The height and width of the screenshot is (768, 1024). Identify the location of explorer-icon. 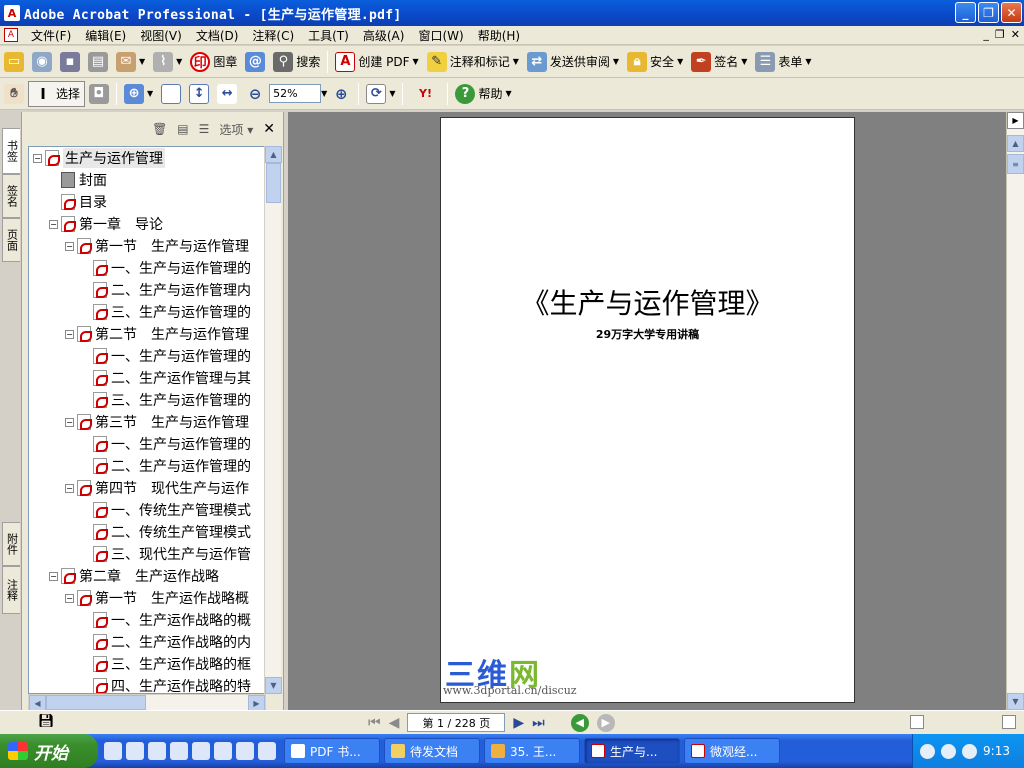
(135, 751).